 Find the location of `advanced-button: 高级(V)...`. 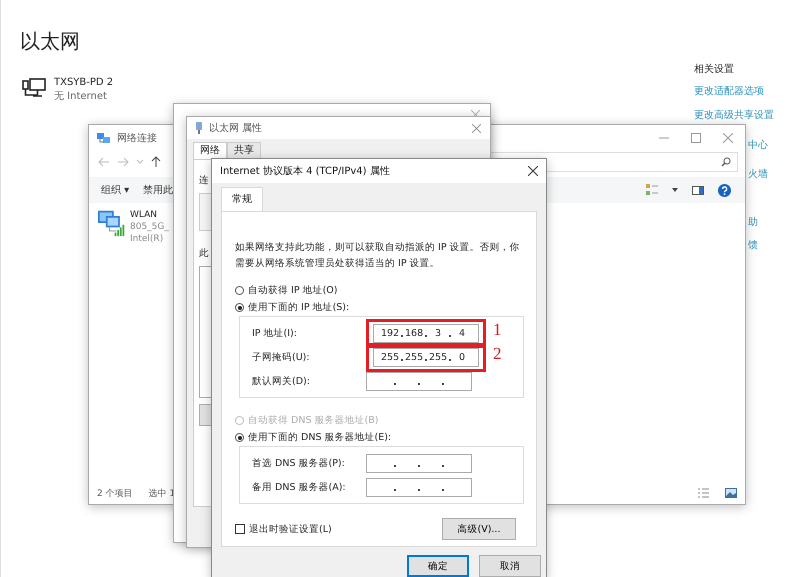

advanced-button: 高级(V)... is located at coordinates (479, 529).